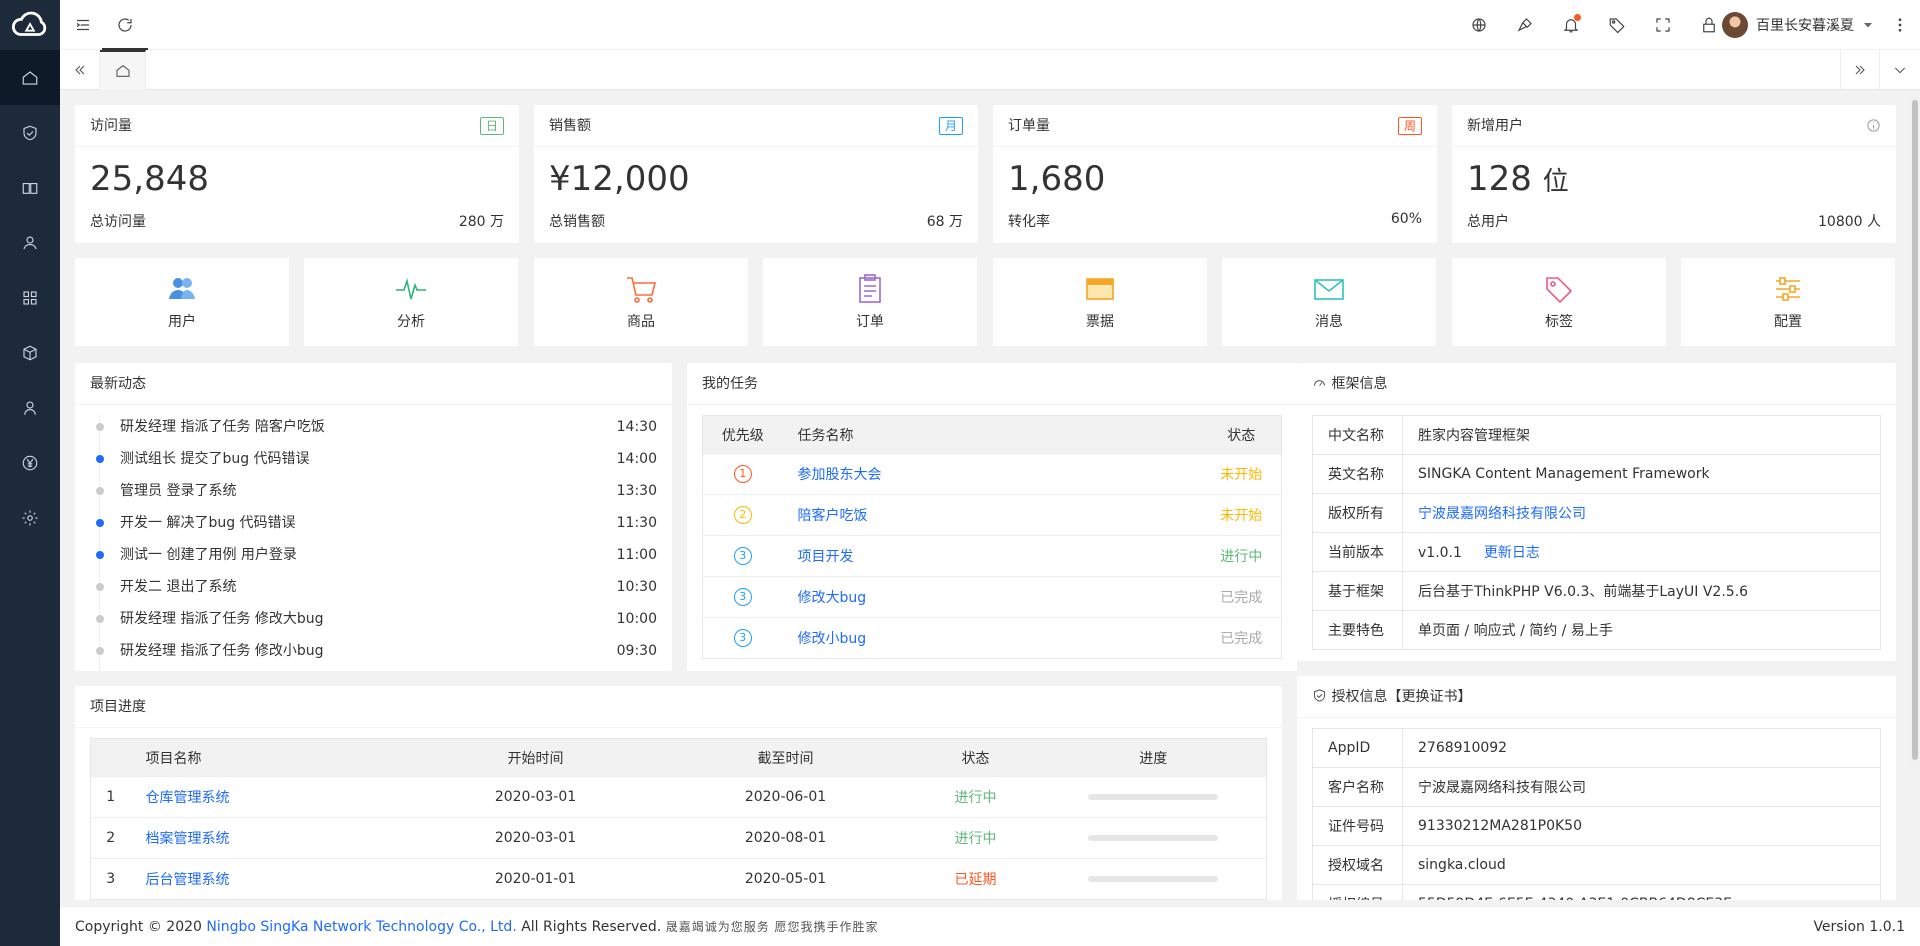 This screenshot has height=946, width=1920. What do you see at coordinates (1512, 553) in the screenshot?
I see `changelog-link: 更新日志` at bounding box center [1512, 553].